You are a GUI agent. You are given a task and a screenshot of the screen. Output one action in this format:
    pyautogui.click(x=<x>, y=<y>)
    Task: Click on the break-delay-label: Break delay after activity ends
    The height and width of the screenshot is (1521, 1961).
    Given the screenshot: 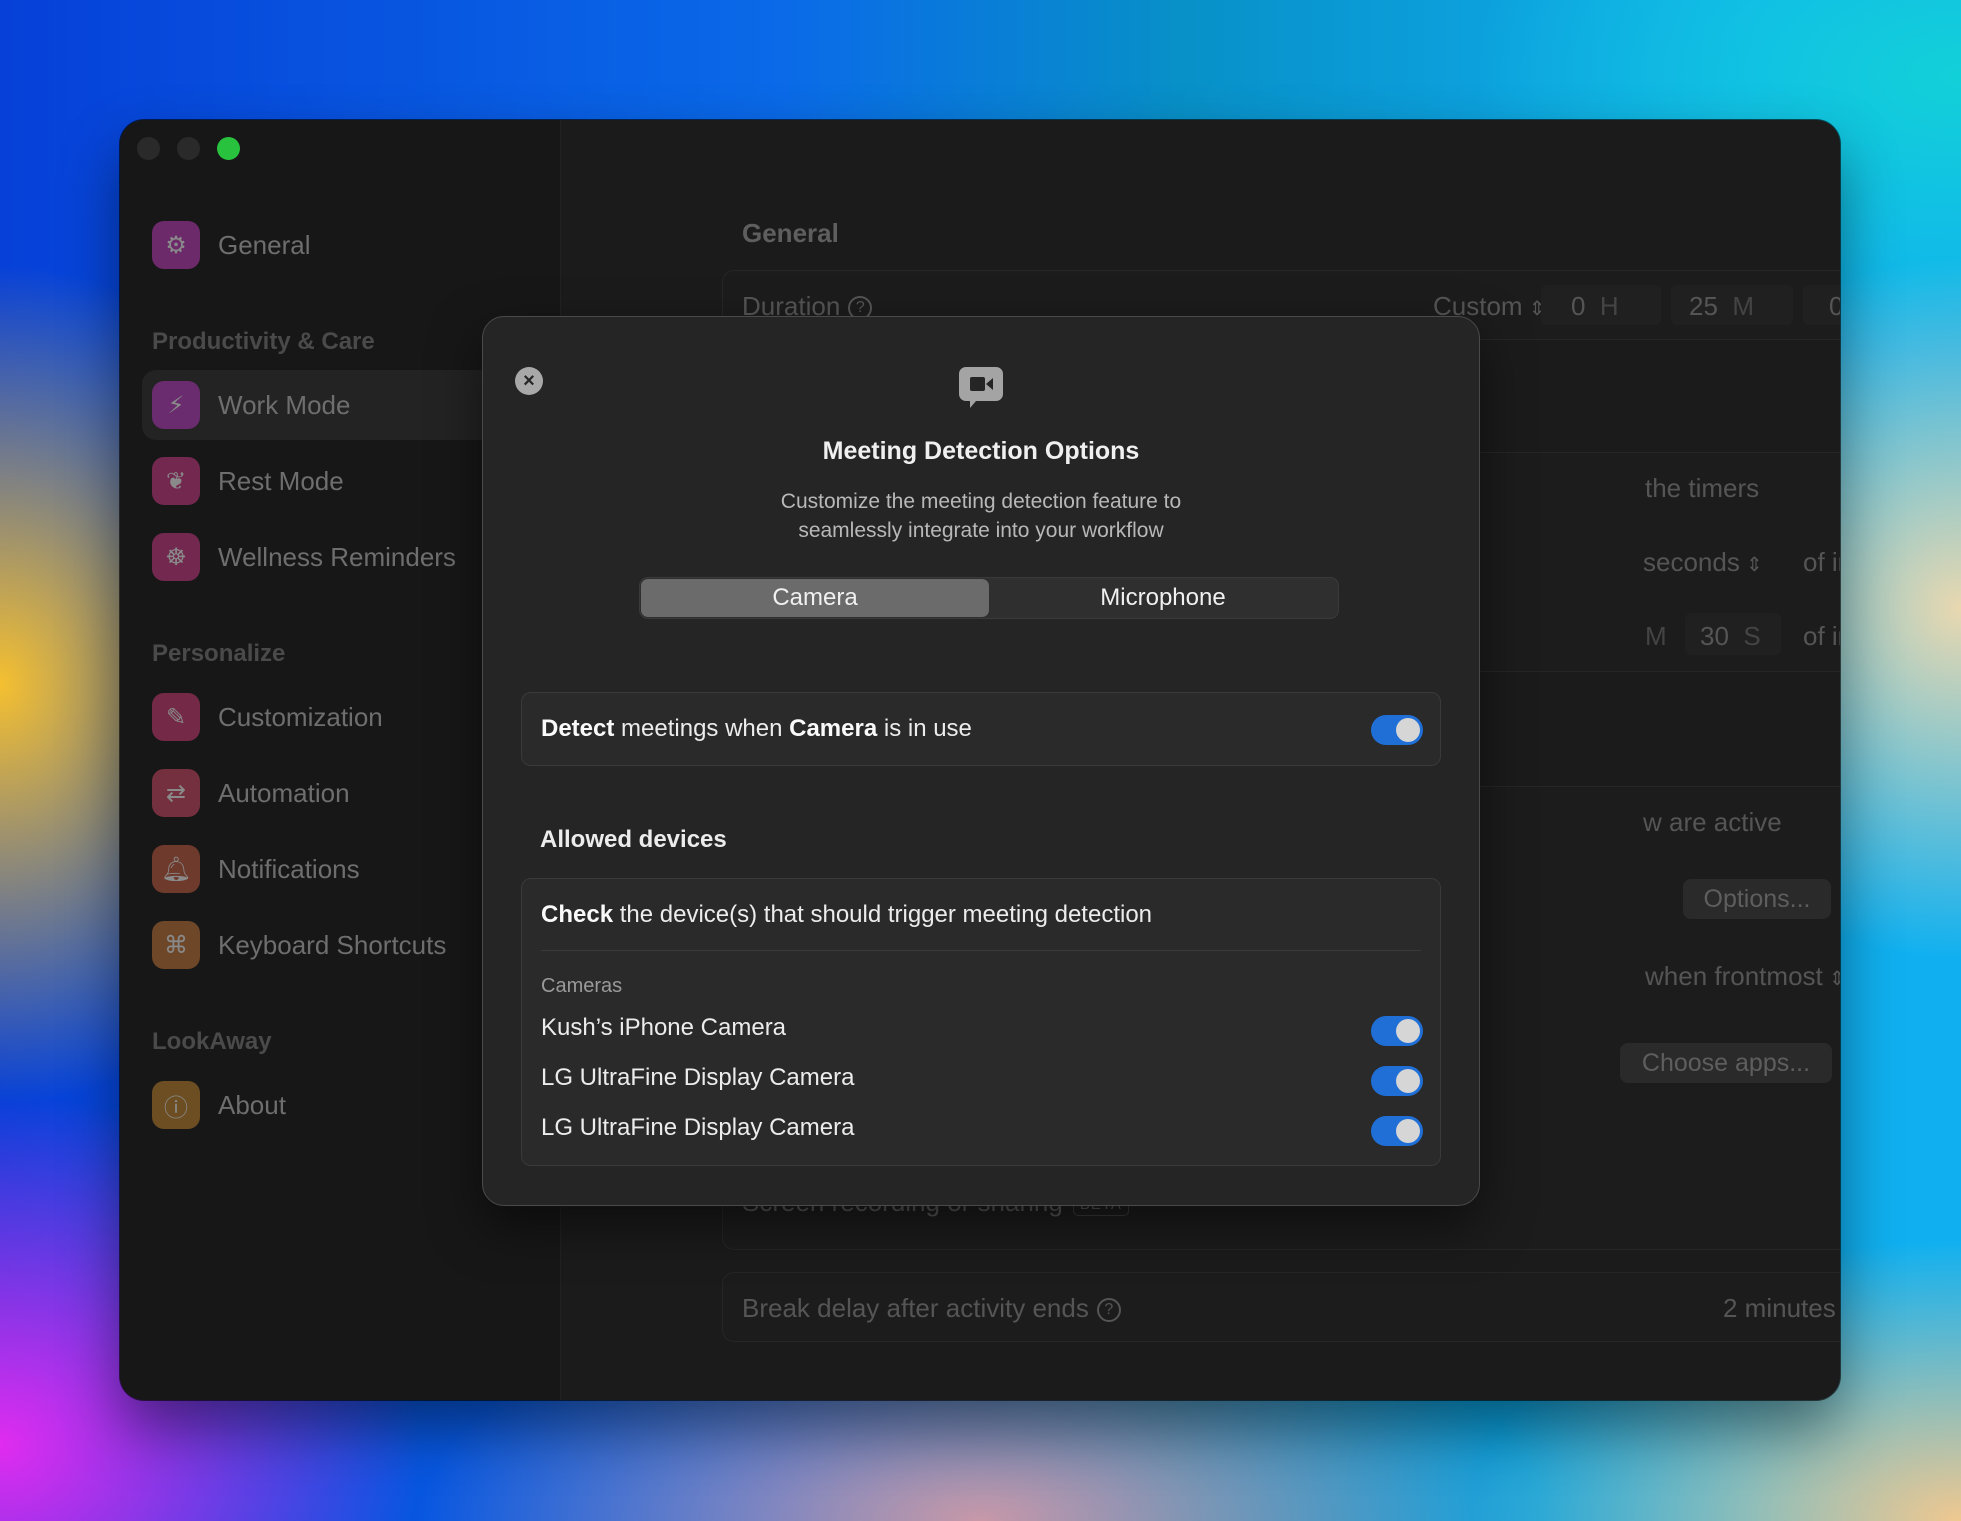 What is the action you would take?
    pyautogui.click(x=915, y=1308)
    